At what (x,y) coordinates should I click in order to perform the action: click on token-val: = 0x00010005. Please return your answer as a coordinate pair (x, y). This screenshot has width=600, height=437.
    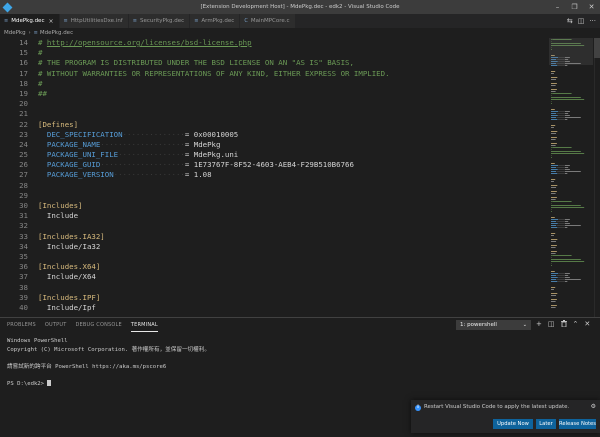
    Looking at the image, I should click on (211, 134).